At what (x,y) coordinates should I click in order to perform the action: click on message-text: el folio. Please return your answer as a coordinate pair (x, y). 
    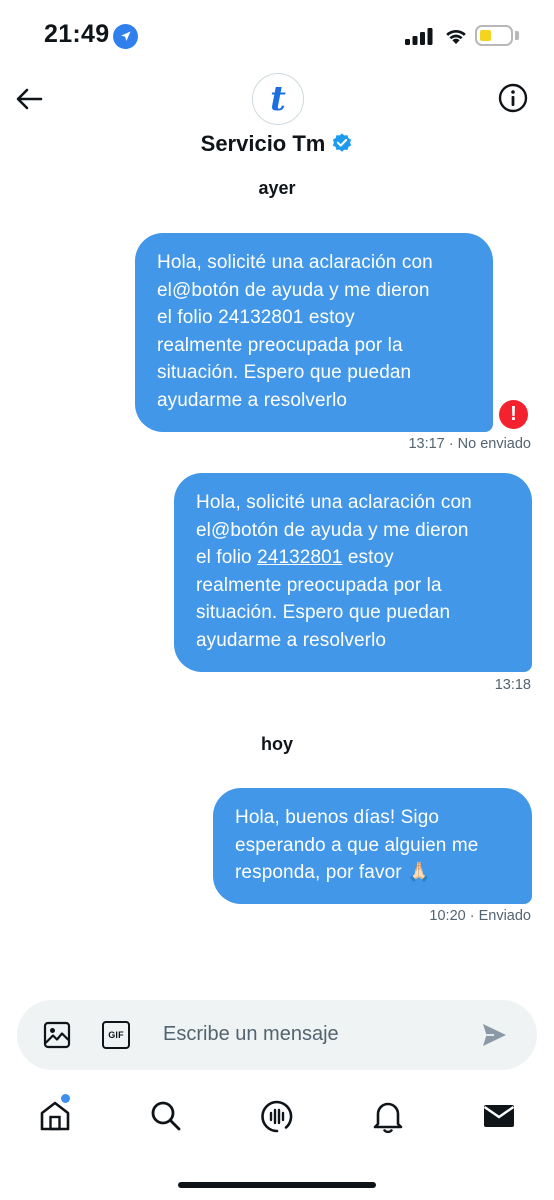
    Looking at the image, I should click on (227, 557).